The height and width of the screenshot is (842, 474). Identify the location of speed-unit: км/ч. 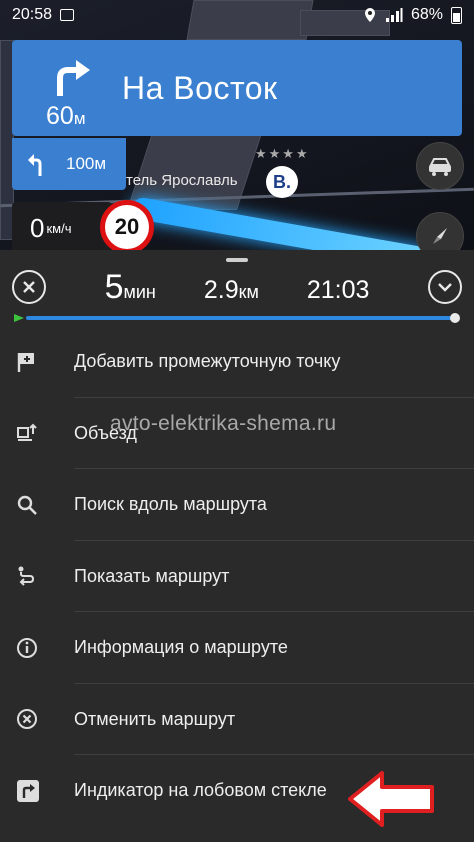
(59, 228).